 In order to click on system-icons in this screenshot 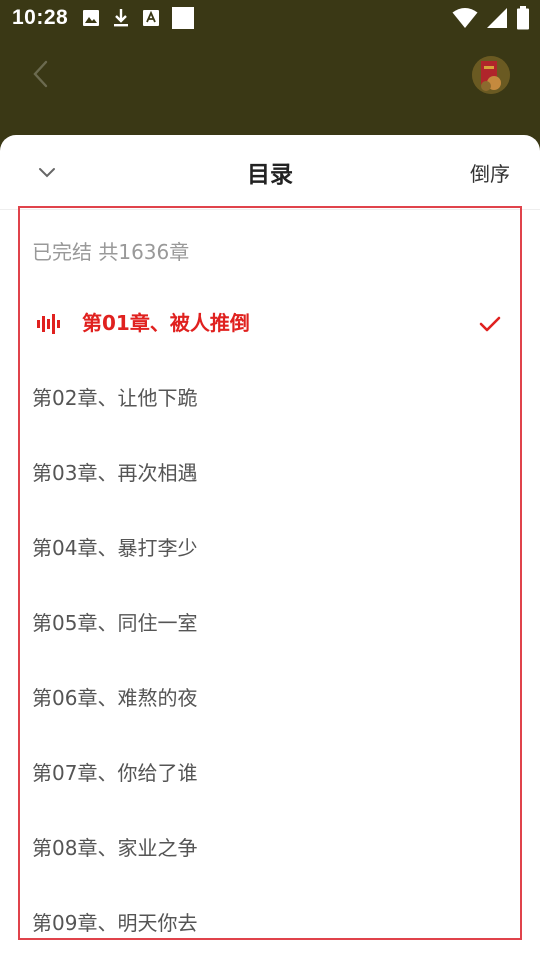, I will do `click(491, 18)`.